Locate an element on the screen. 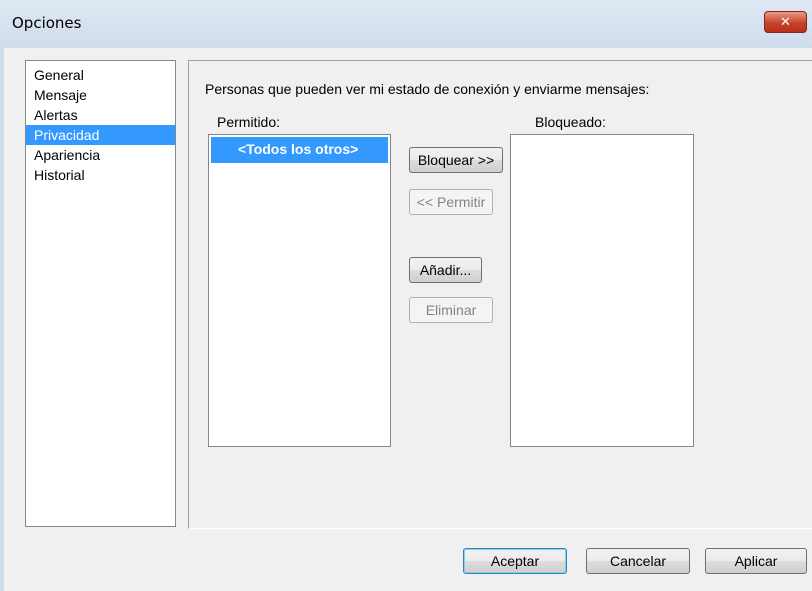 The width and height of the screenshot is (812, 591). nav-item-apariencia: Apariencia is located at coordinates (100, 155).